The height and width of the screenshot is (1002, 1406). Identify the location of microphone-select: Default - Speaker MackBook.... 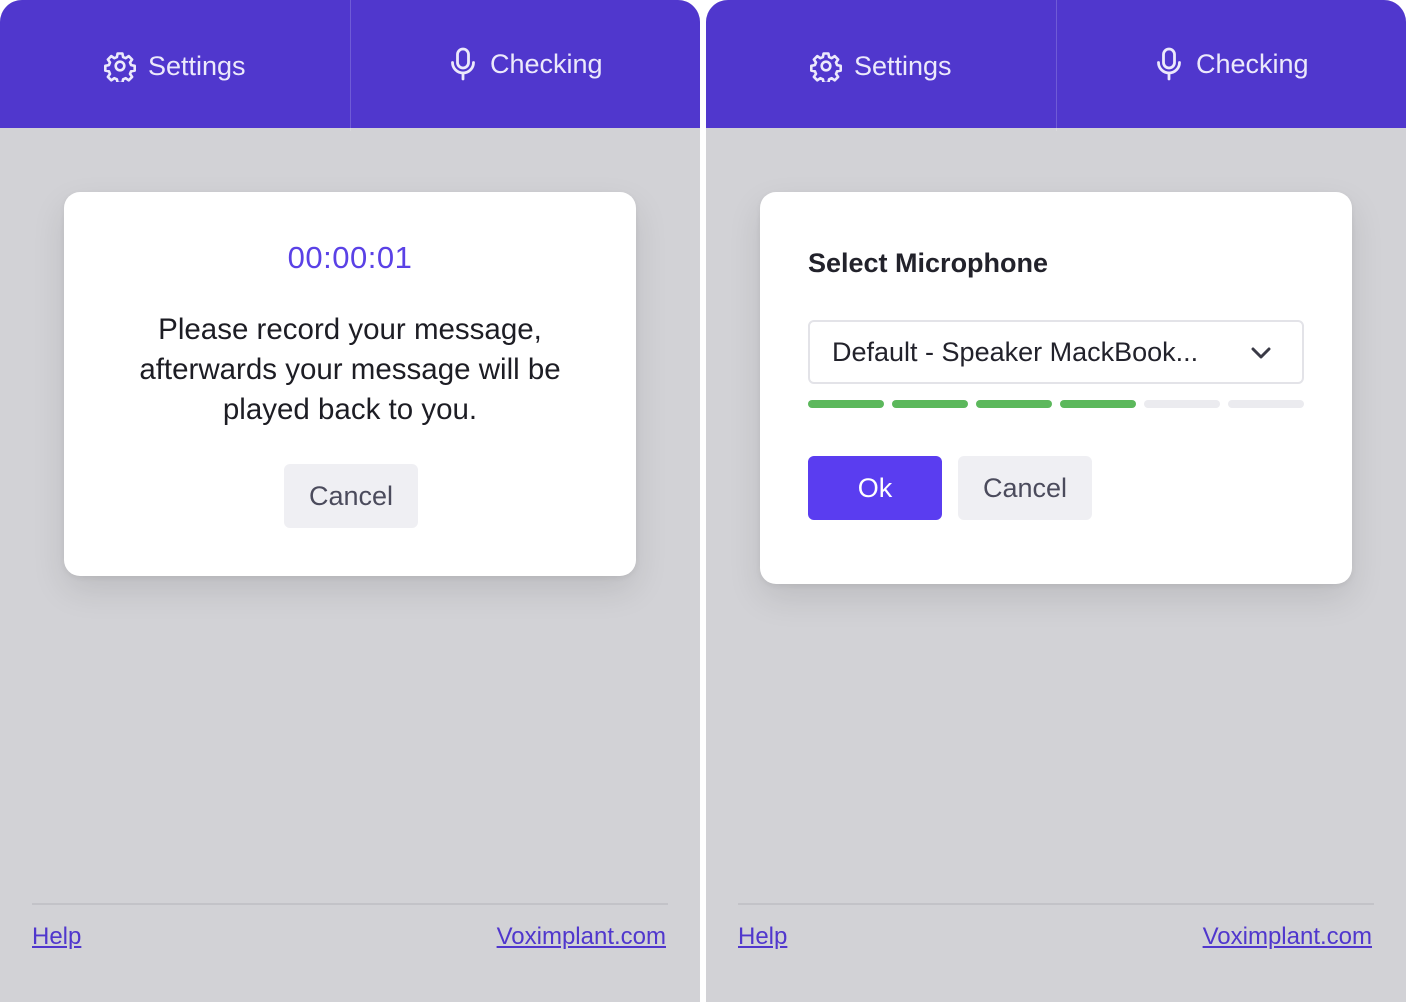
(1056, 352).